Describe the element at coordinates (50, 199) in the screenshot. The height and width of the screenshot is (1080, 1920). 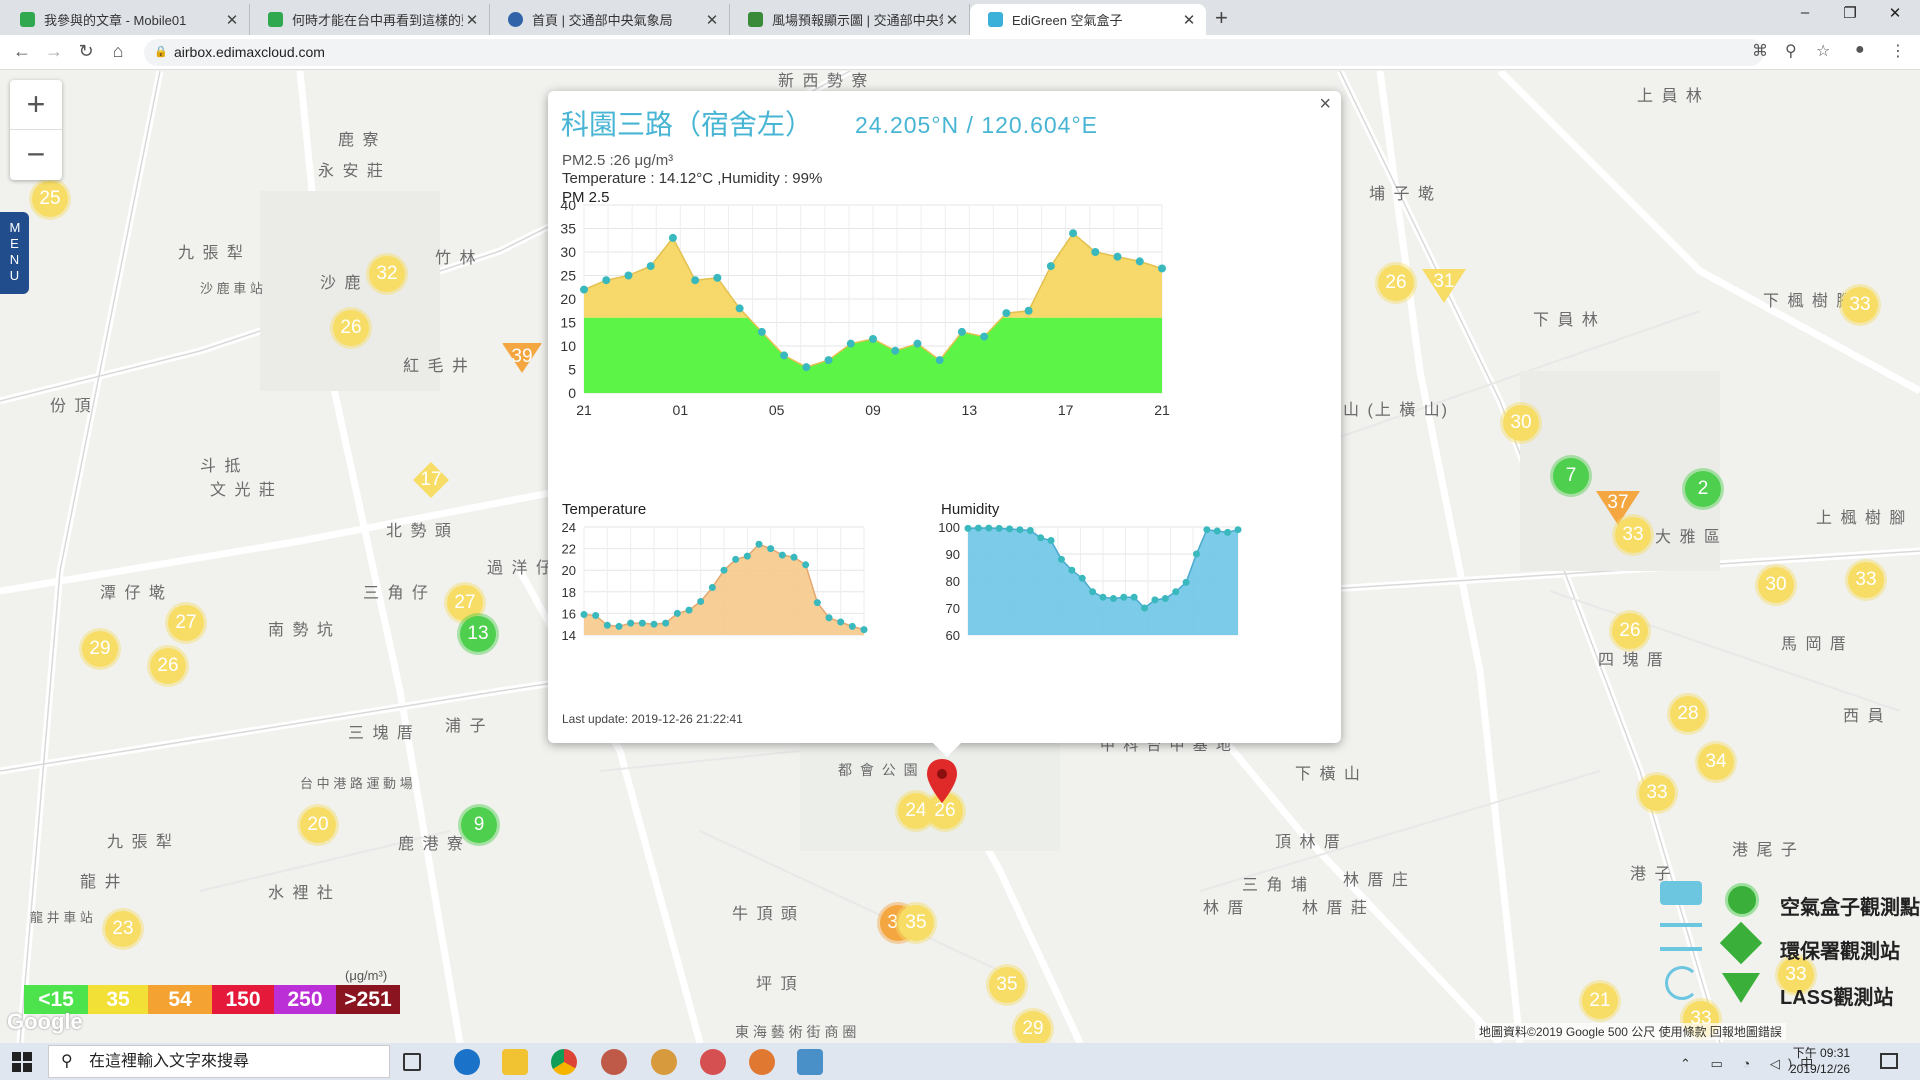
I see `airbox-marker: 25` at that location.